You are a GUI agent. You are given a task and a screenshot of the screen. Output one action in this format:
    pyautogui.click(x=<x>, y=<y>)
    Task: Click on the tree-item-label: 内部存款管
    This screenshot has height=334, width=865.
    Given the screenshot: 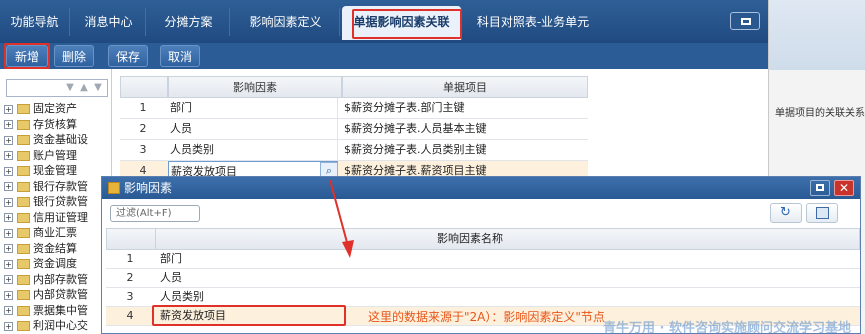 What is the action you would take?
    pyautogui.click(x=60, y=279)
    